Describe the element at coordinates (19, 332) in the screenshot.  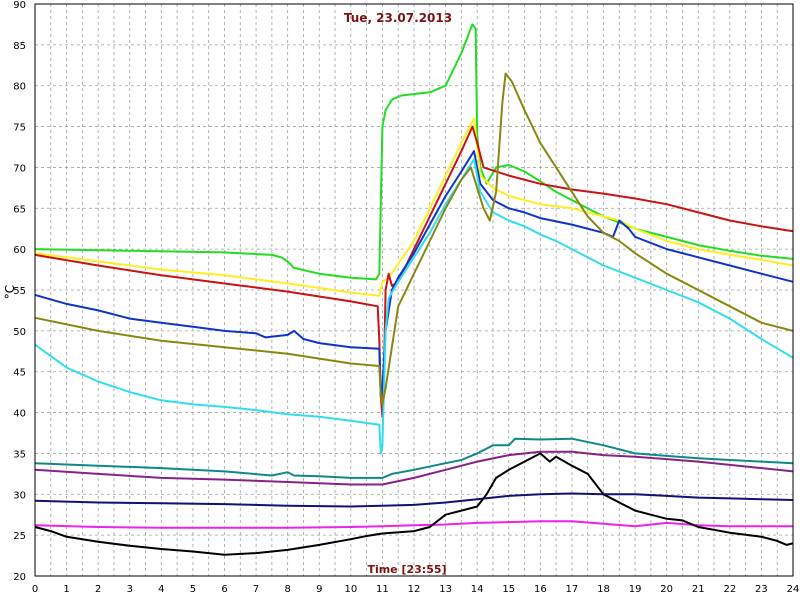
I see `y-tick-label: 50` at that location.